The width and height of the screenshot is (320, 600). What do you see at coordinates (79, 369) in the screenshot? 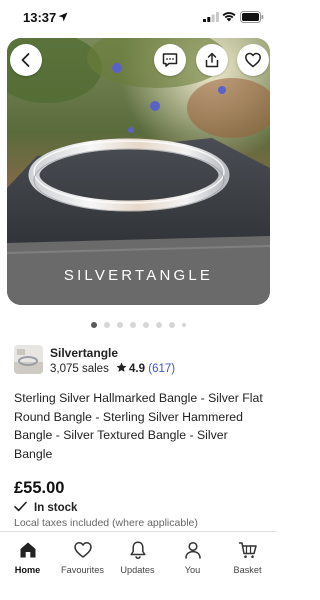
I see `shop-sales-count: 3,075 sales` at bounding box center [79, 369].